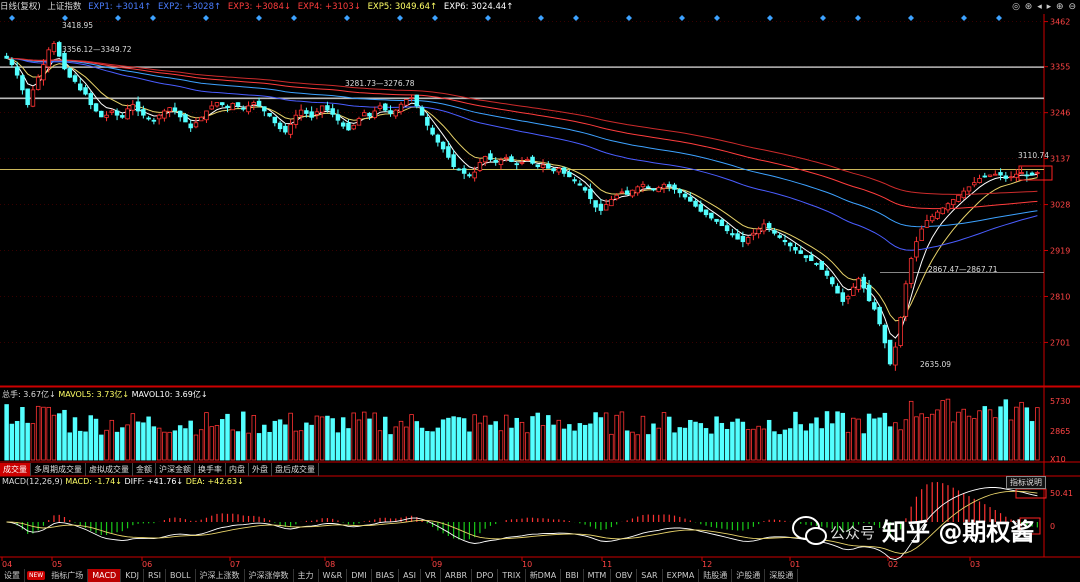  I want to click on period-mode: 日线(复权), so click(20, 7).